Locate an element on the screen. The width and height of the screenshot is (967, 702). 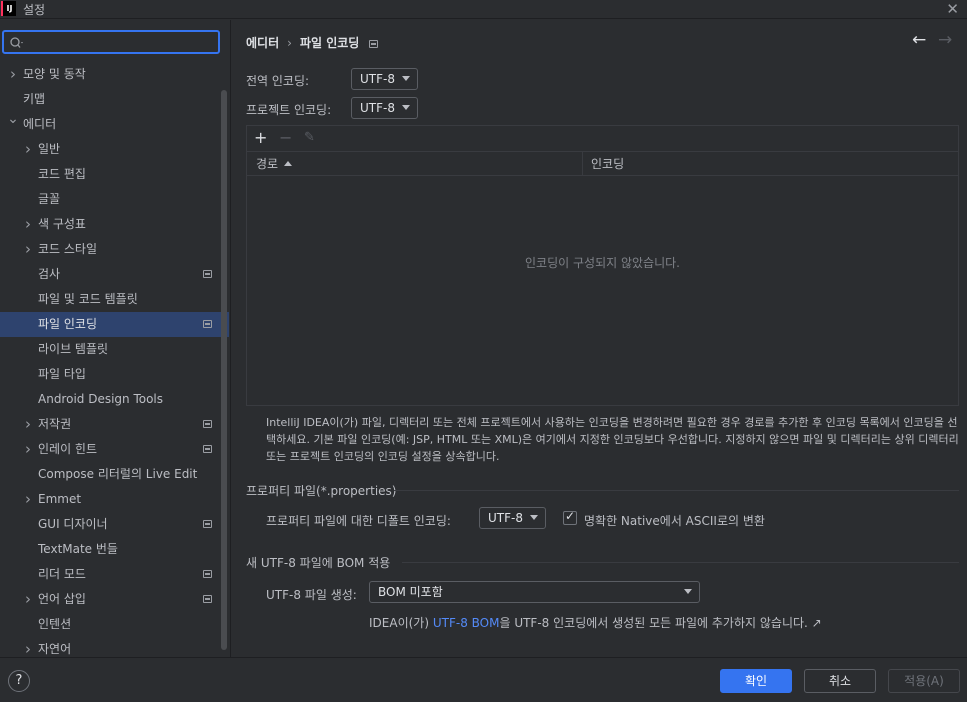
project-encoding-dropdown: UTF-8 is located at coordinates (384, 108).